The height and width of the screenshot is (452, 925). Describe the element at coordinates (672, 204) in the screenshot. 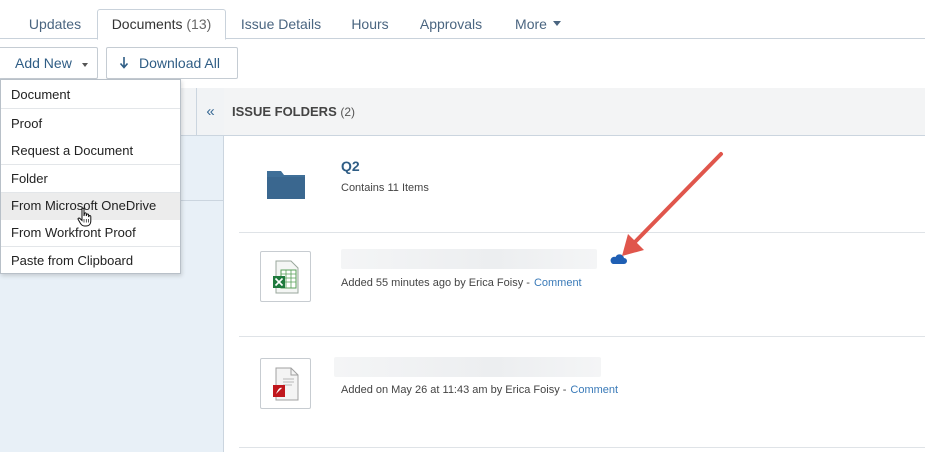

I see `annotation-arrow-icon` at that location.